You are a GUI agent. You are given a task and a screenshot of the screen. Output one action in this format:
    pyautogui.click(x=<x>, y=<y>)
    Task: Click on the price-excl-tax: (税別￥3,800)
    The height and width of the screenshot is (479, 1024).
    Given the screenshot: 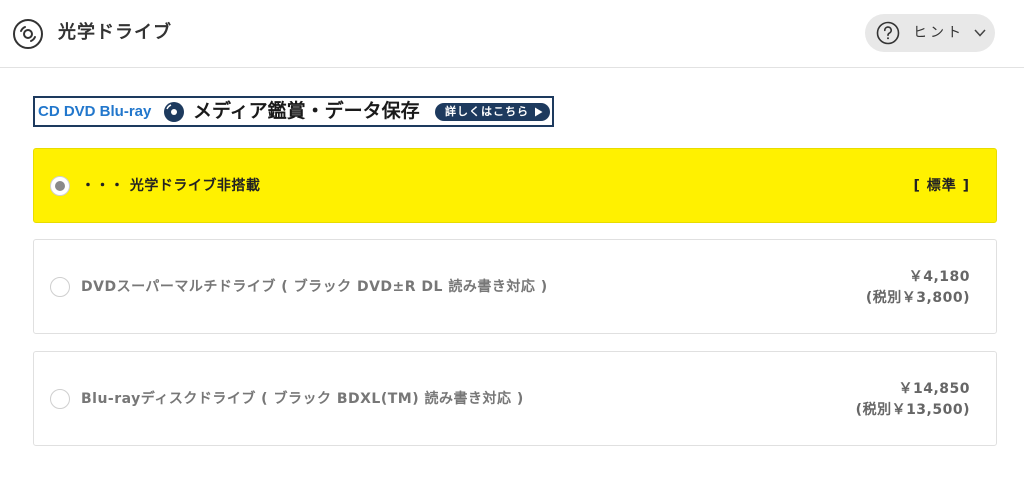 What is the action you would take?
    pyautogui.click(x=917, y=298)
    